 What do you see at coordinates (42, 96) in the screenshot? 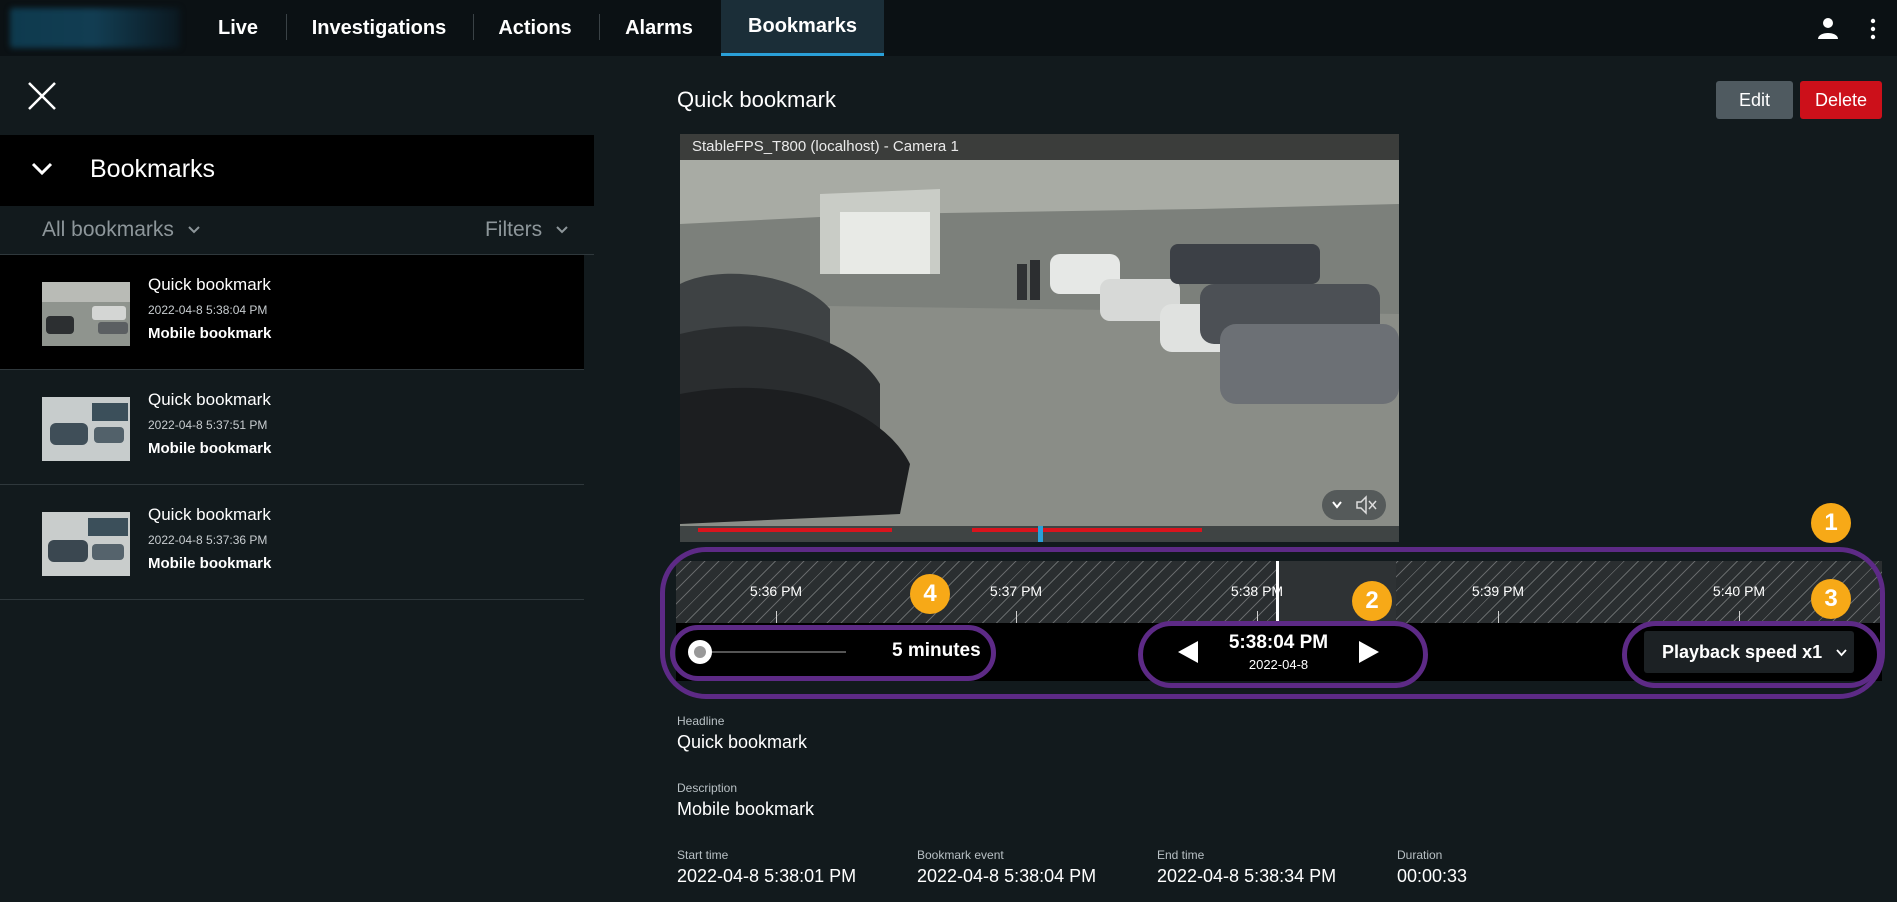
I see `close-icon` at bounding box center [42, 96].